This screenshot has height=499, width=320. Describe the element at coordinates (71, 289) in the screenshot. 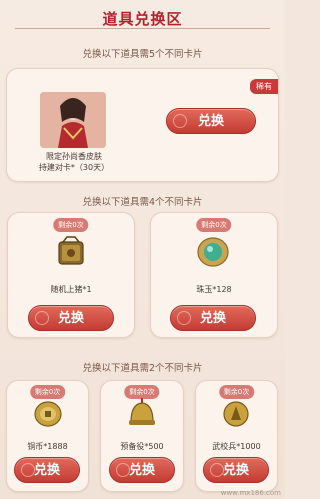

I see `item-label: 随机上猪*1` at that location.